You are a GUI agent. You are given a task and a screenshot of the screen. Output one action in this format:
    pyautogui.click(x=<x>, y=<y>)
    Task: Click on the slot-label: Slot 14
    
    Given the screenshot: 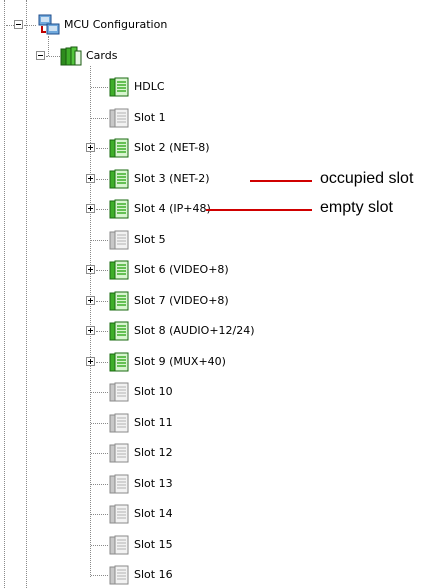 What is the action you would take?
    pyautogui.click(x=153, y=514)
    